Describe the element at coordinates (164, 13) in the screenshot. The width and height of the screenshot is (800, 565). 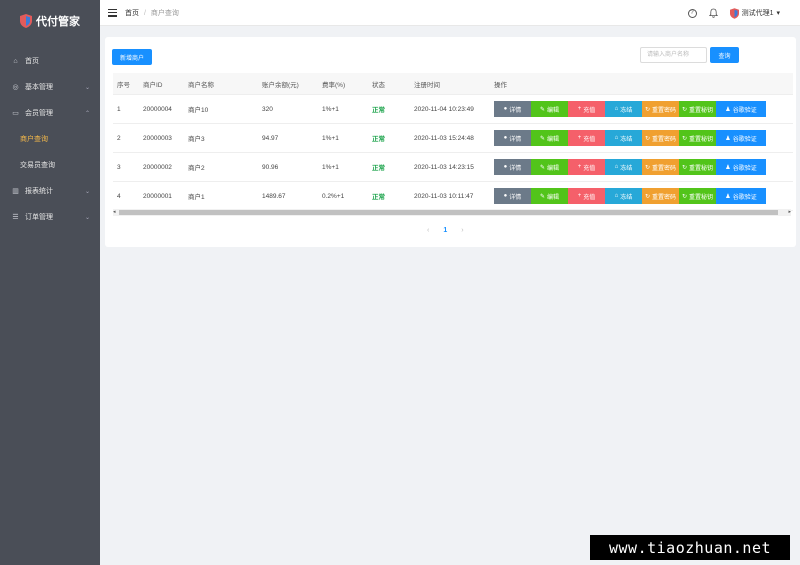
I see `breadcrumb-current: 商户查询` at that location.